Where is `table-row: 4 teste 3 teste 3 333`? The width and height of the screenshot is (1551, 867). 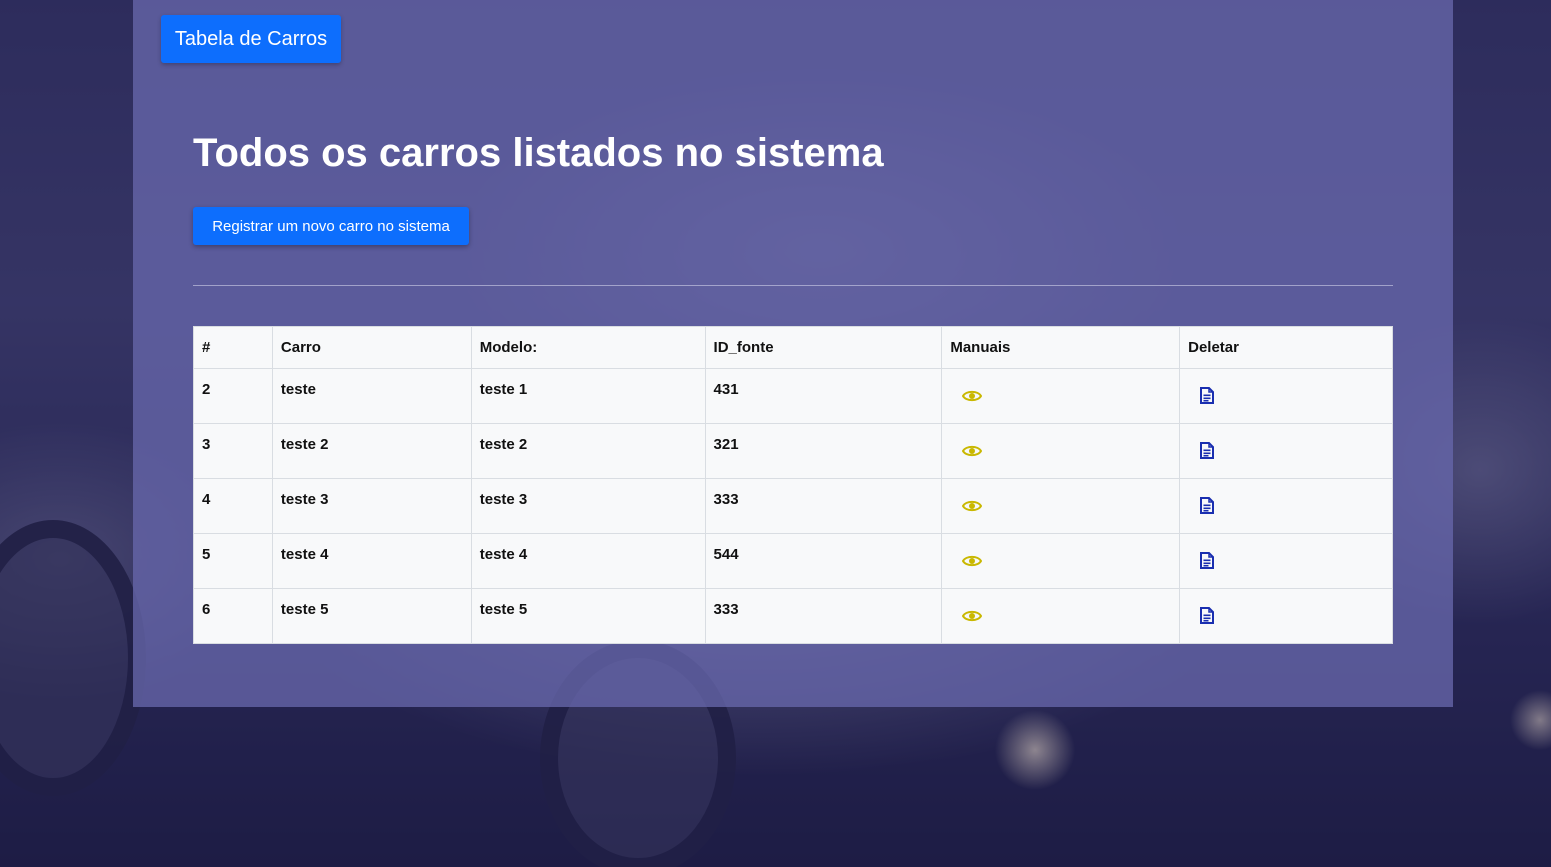
table-row: 4 teste 3 teste 3 333 is located at coordinates (793, 506).